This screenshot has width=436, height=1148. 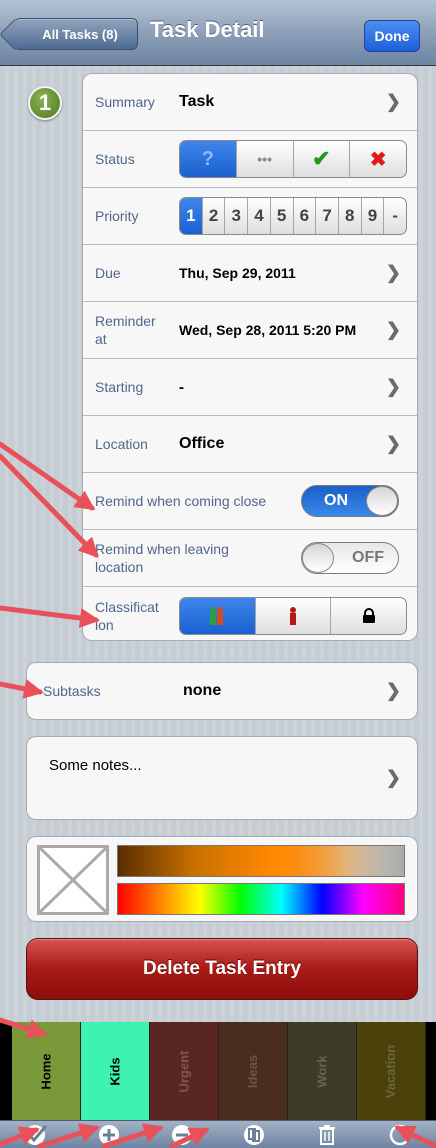 I want to click on plus-icon, so click(x=109, y=1135).